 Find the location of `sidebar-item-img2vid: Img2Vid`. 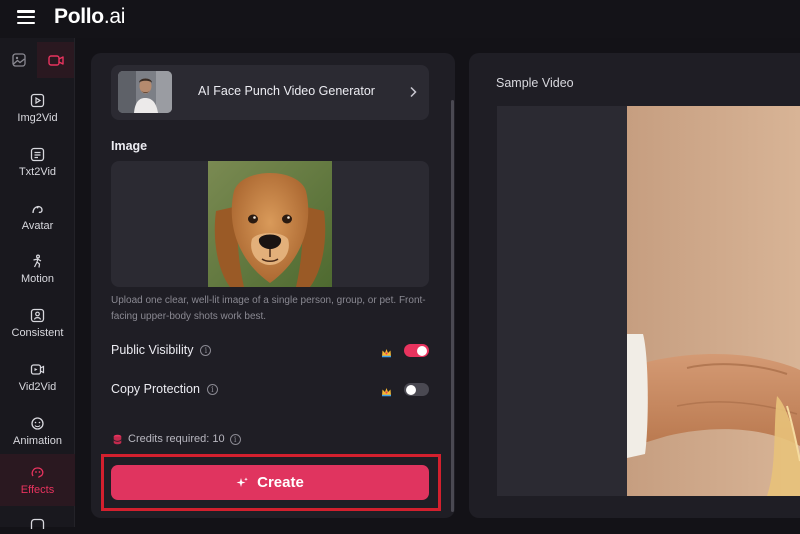

sidebar-item-img2vid: Img2Vid is located at coordinates (37, 108).